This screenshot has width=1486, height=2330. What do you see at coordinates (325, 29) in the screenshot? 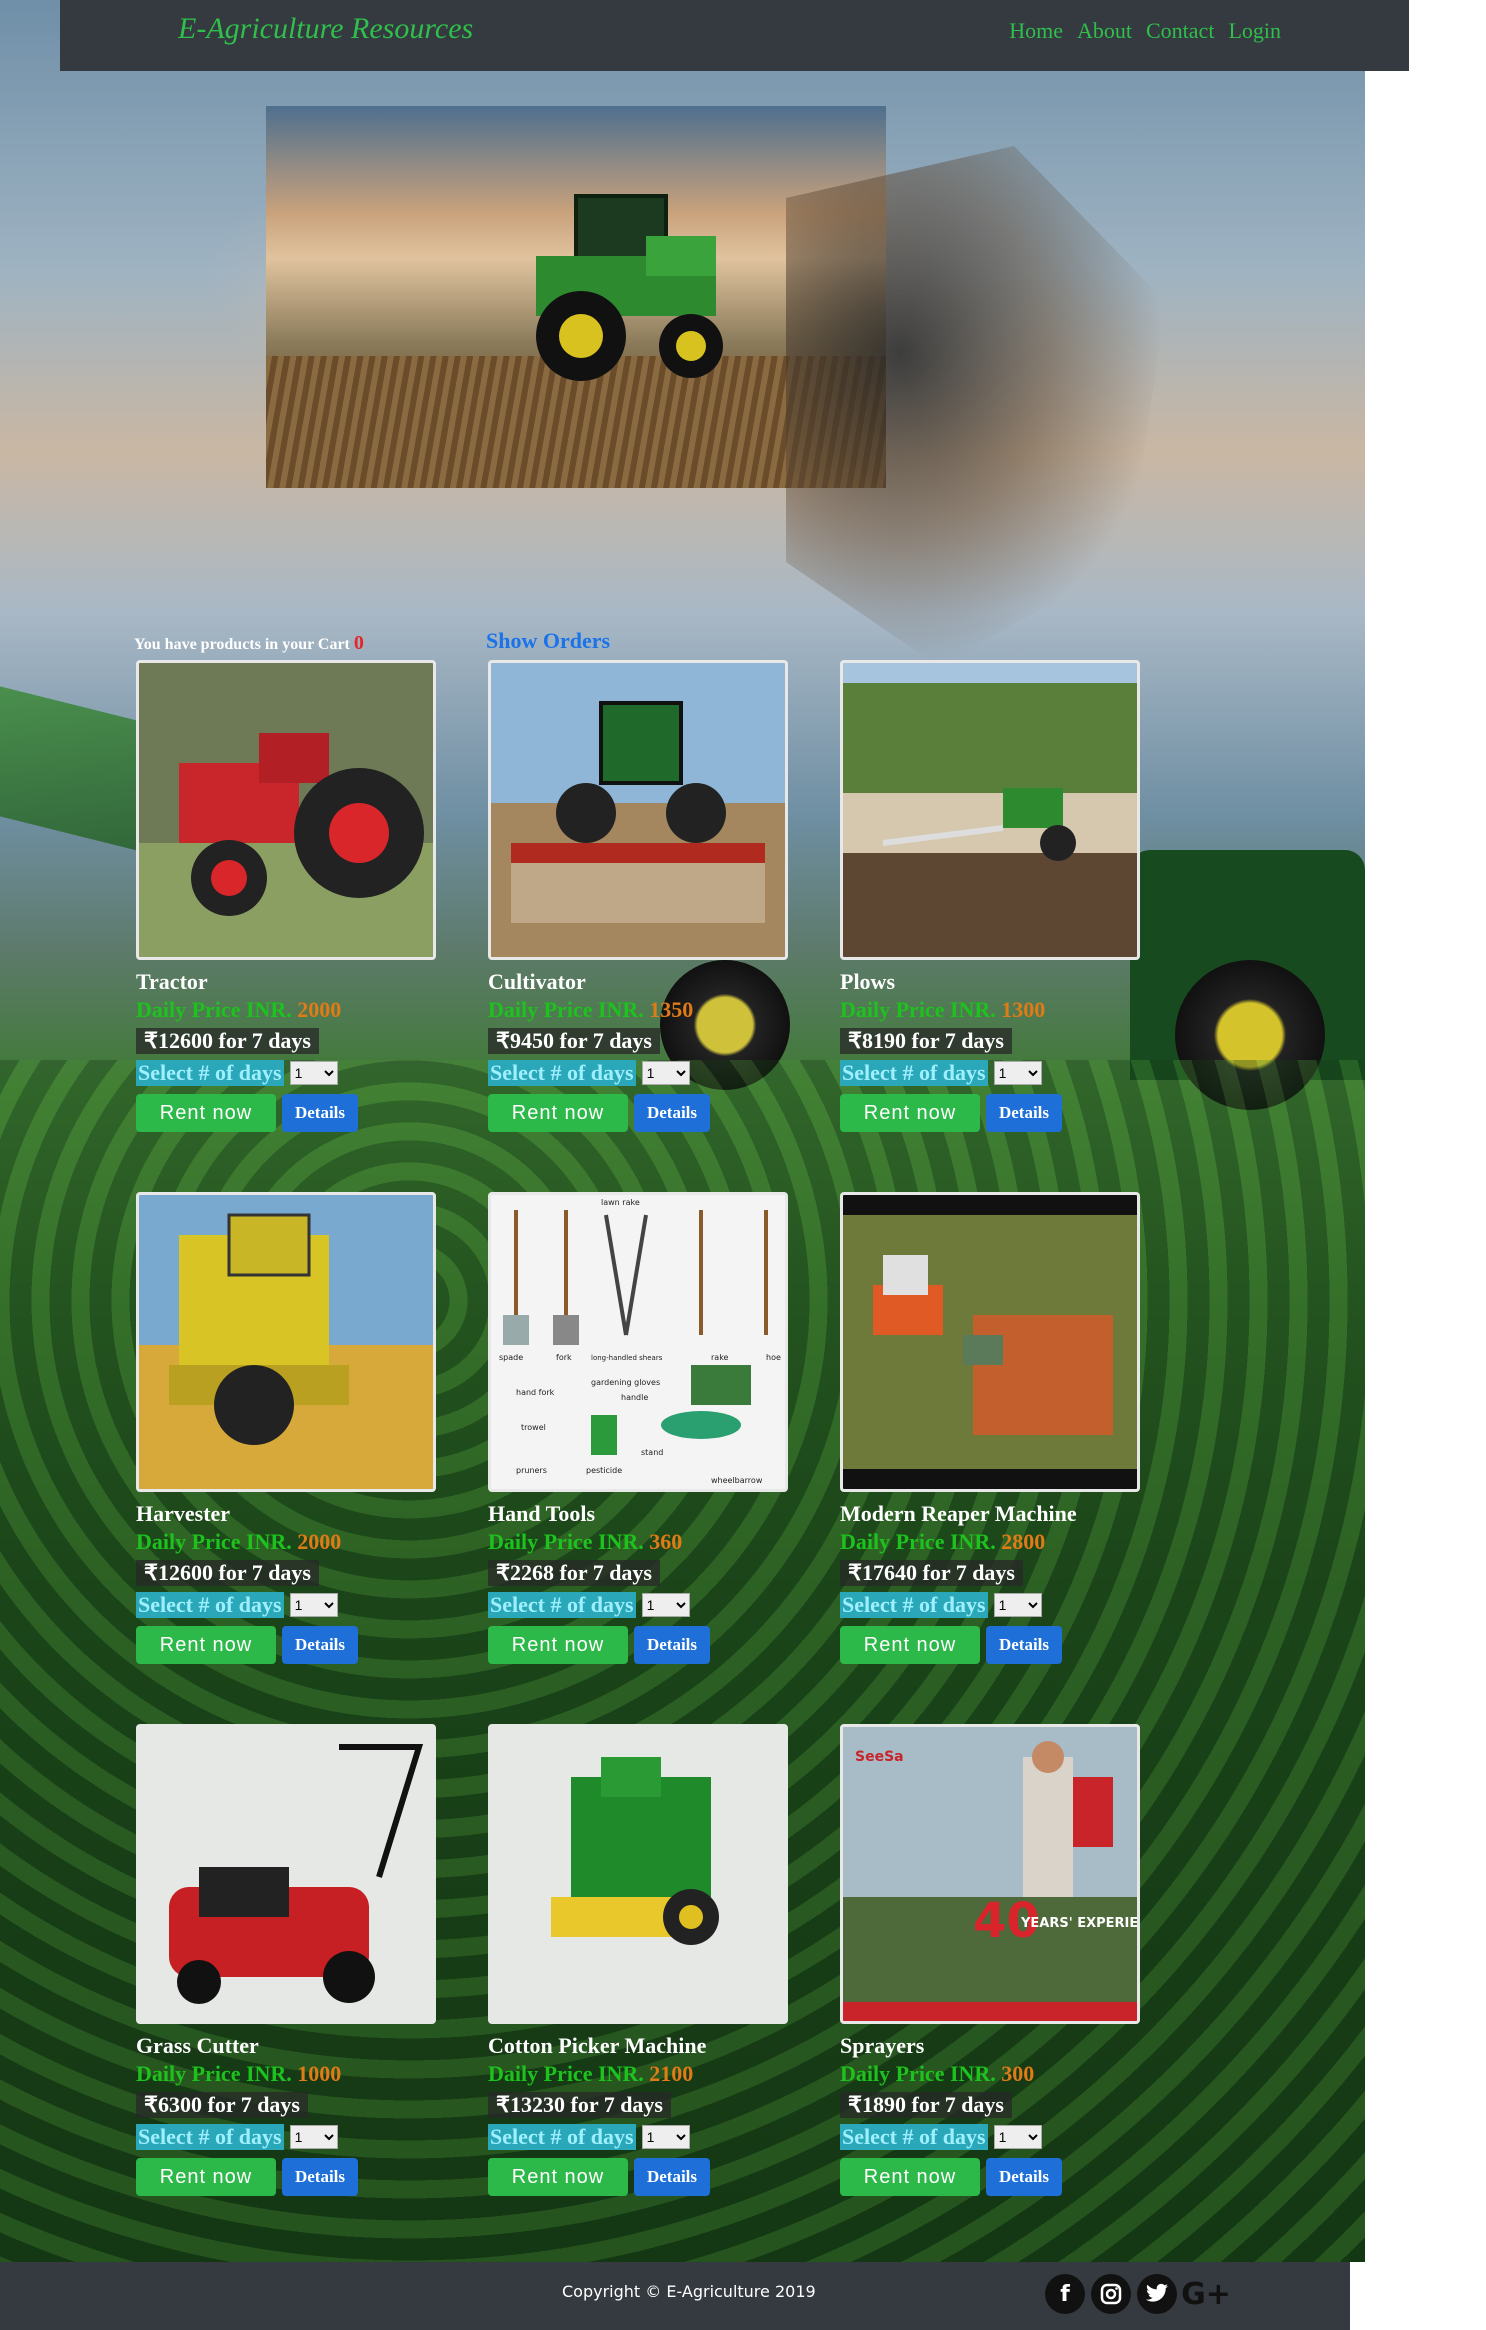
I see `brand-logo: E-Agriculture Resources` at bounding box center [325, 29].